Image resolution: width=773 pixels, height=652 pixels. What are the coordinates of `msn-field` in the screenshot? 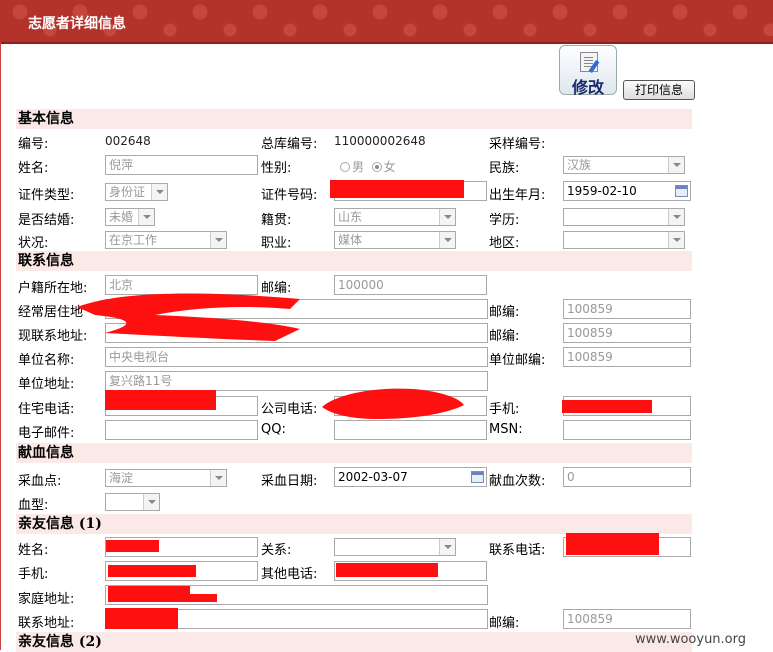 It's located at (627, 430).